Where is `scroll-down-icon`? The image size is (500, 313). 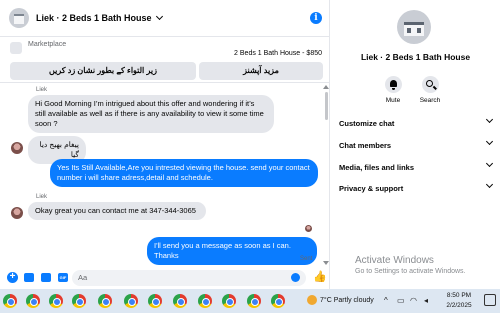
scroll-down-icon is located at coordinates (326, 263).